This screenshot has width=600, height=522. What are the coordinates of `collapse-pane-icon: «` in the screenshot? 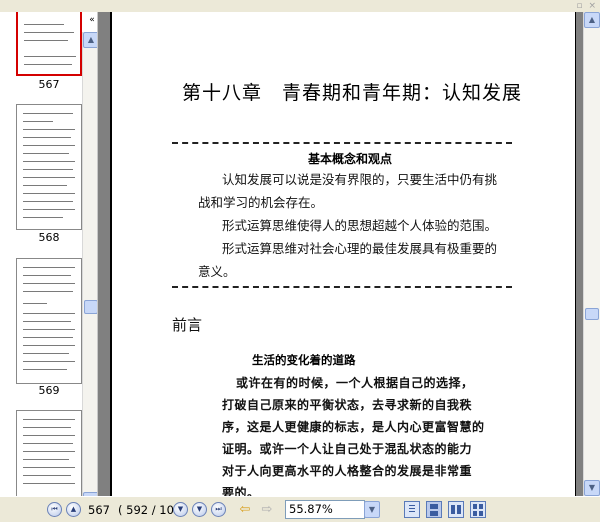 It's located at (91, 20).